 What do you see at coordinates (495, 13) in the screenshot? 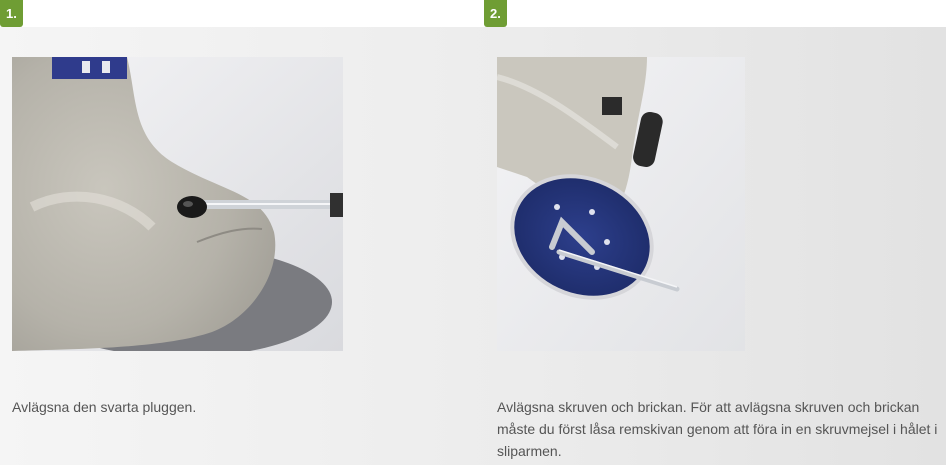
I see `step-2-badge: 2.` at bounding box center [495, 13].